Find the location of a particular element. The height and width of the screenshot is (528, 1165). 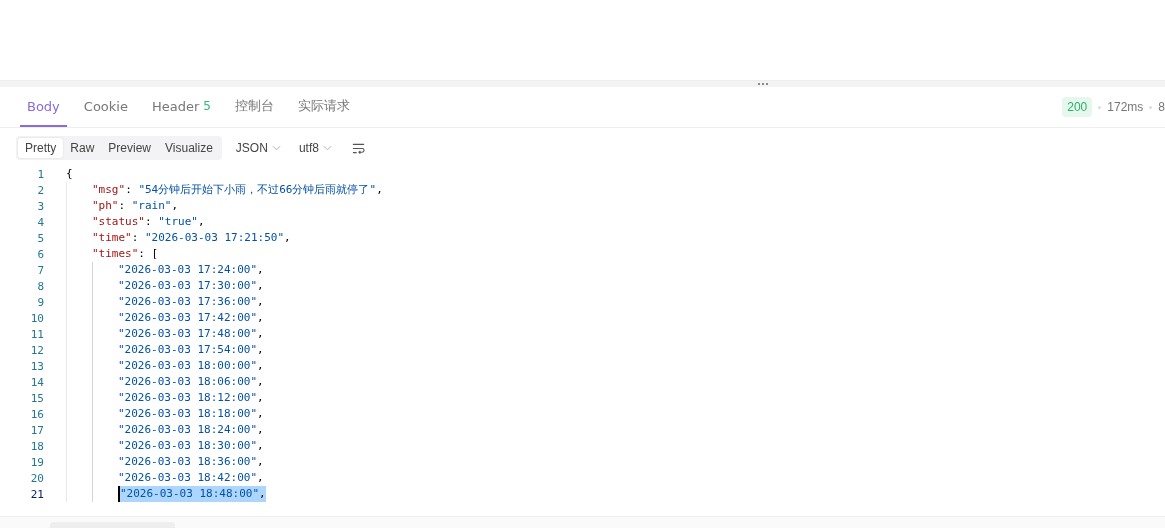

code-line: "2026-03-03 17:42:00", is located at coordinates (191, 318).